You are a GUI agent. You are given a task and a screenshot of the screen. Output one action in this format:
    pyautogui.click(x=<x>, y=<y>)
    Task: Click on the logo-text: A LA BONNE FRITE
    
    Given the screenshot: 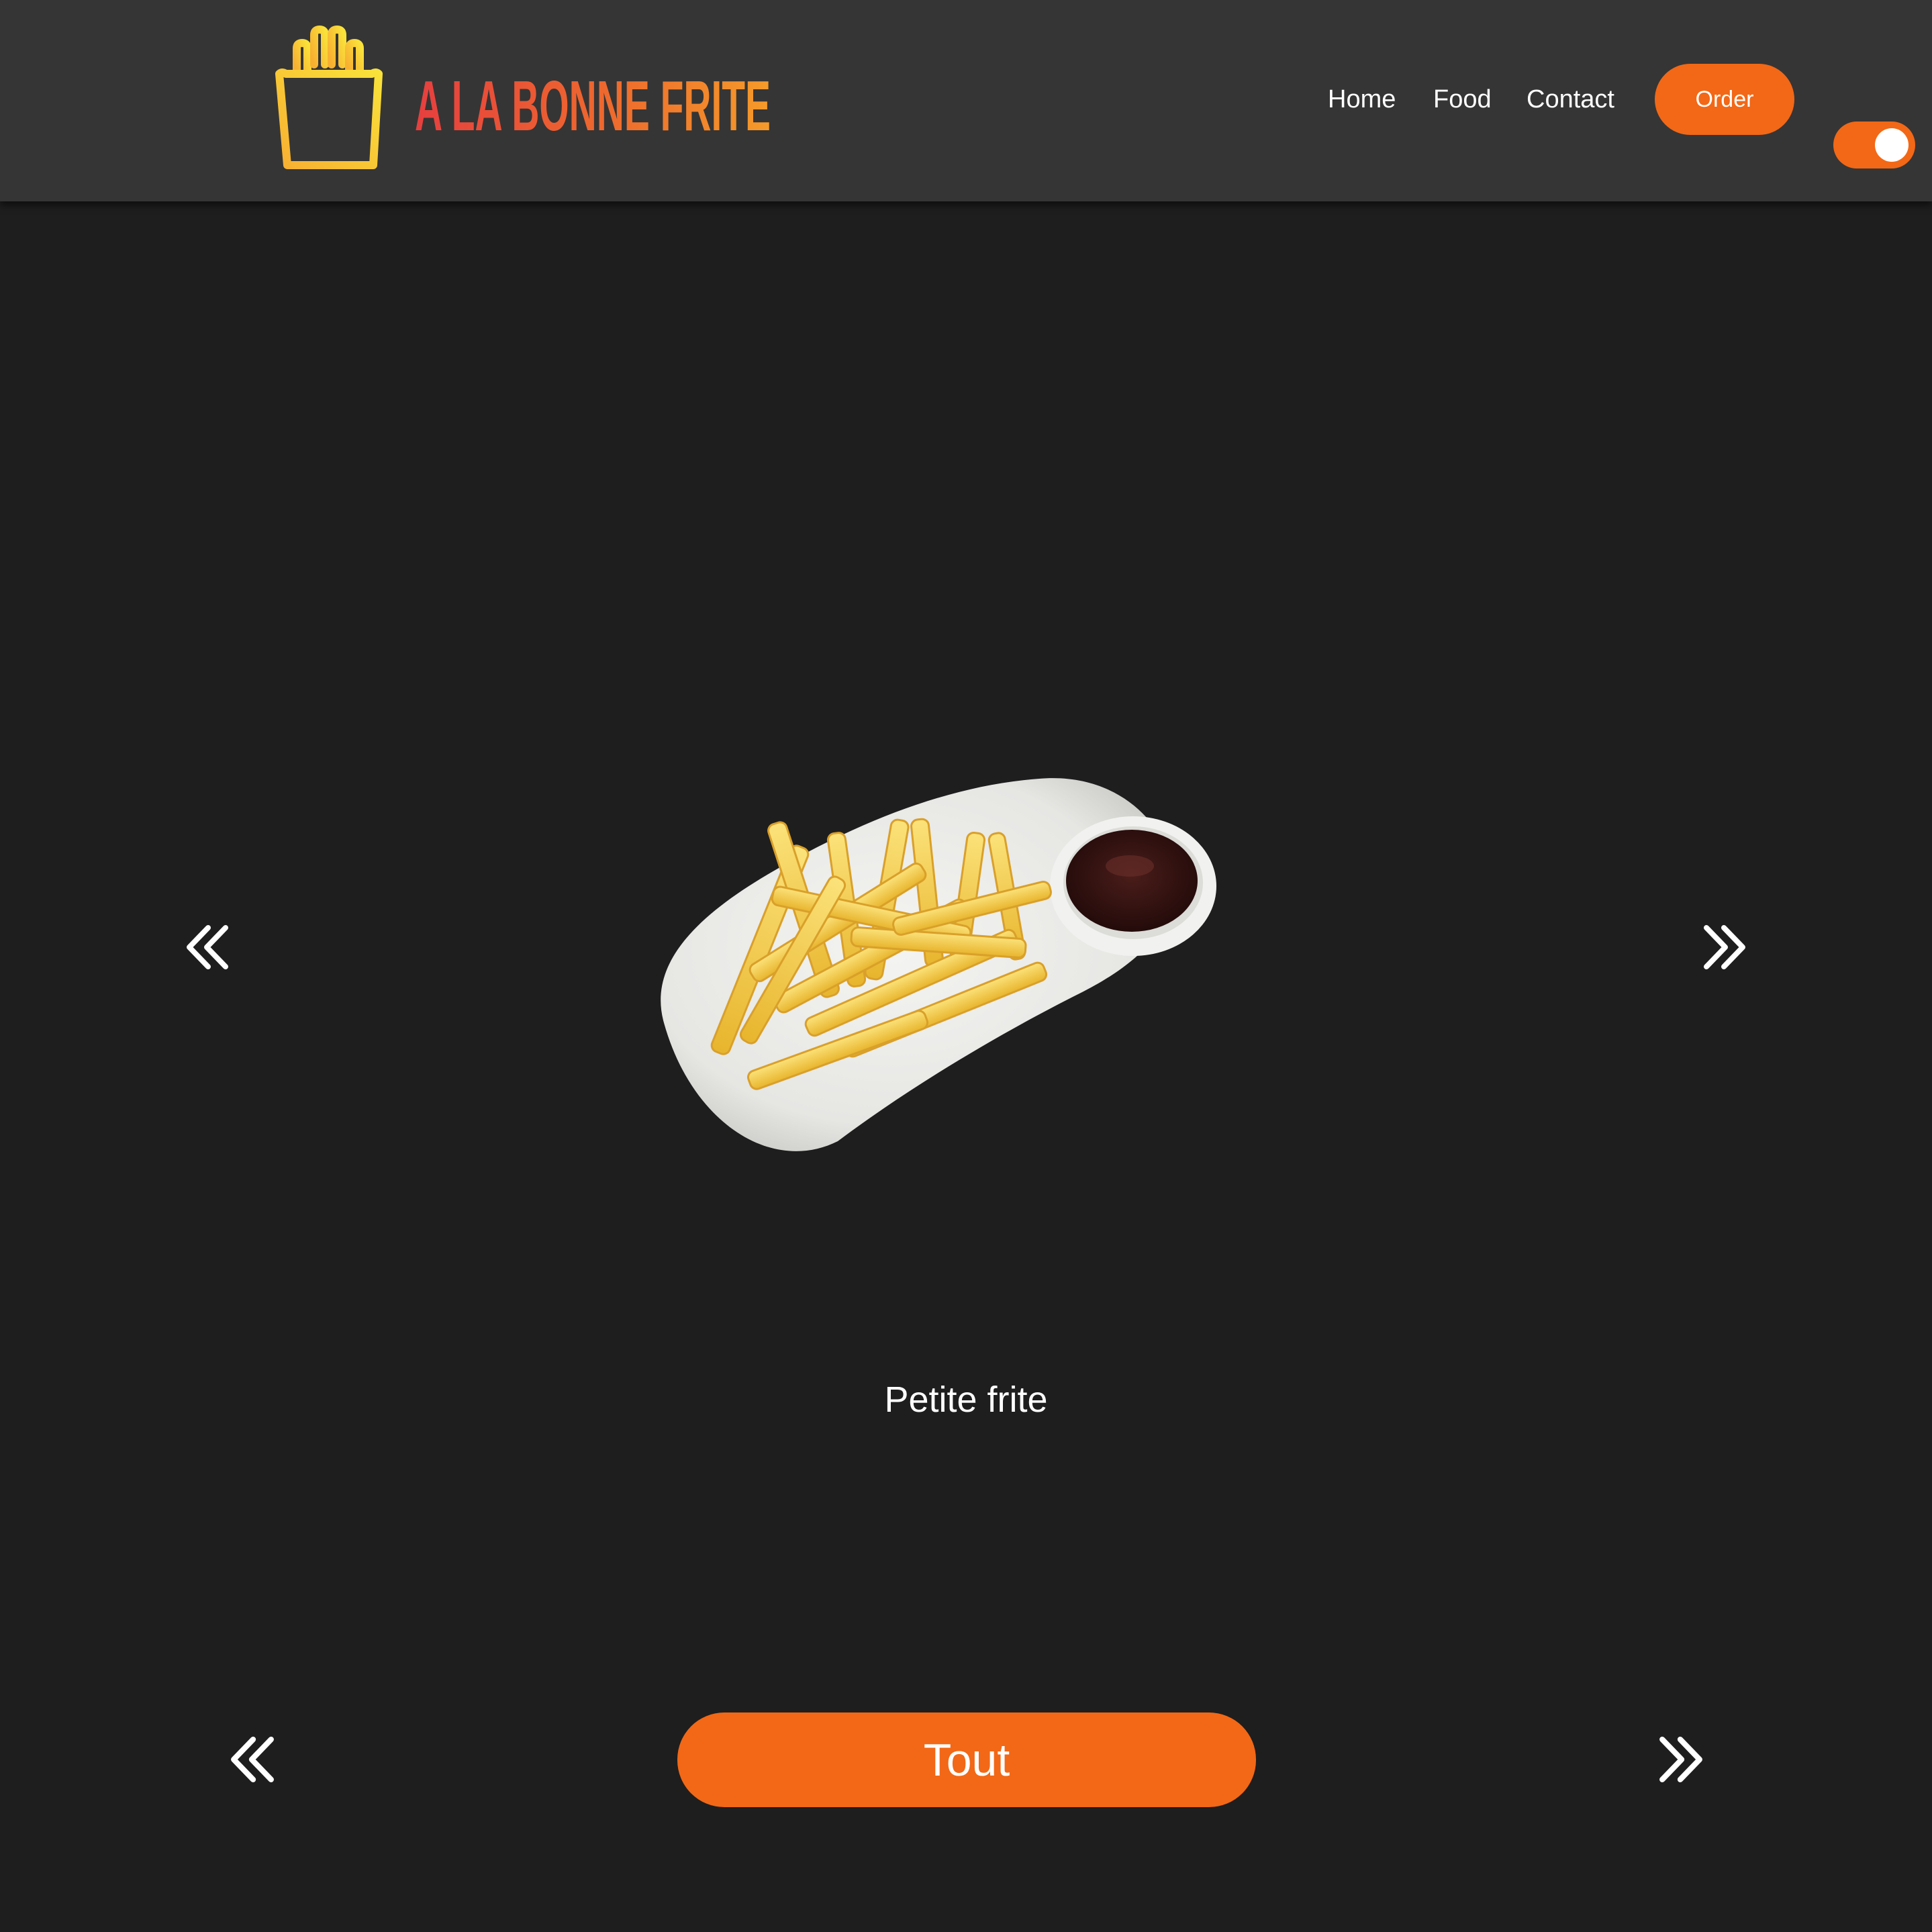 What is the action you would take?
    pyautogui.click(x=593, y=106)
    